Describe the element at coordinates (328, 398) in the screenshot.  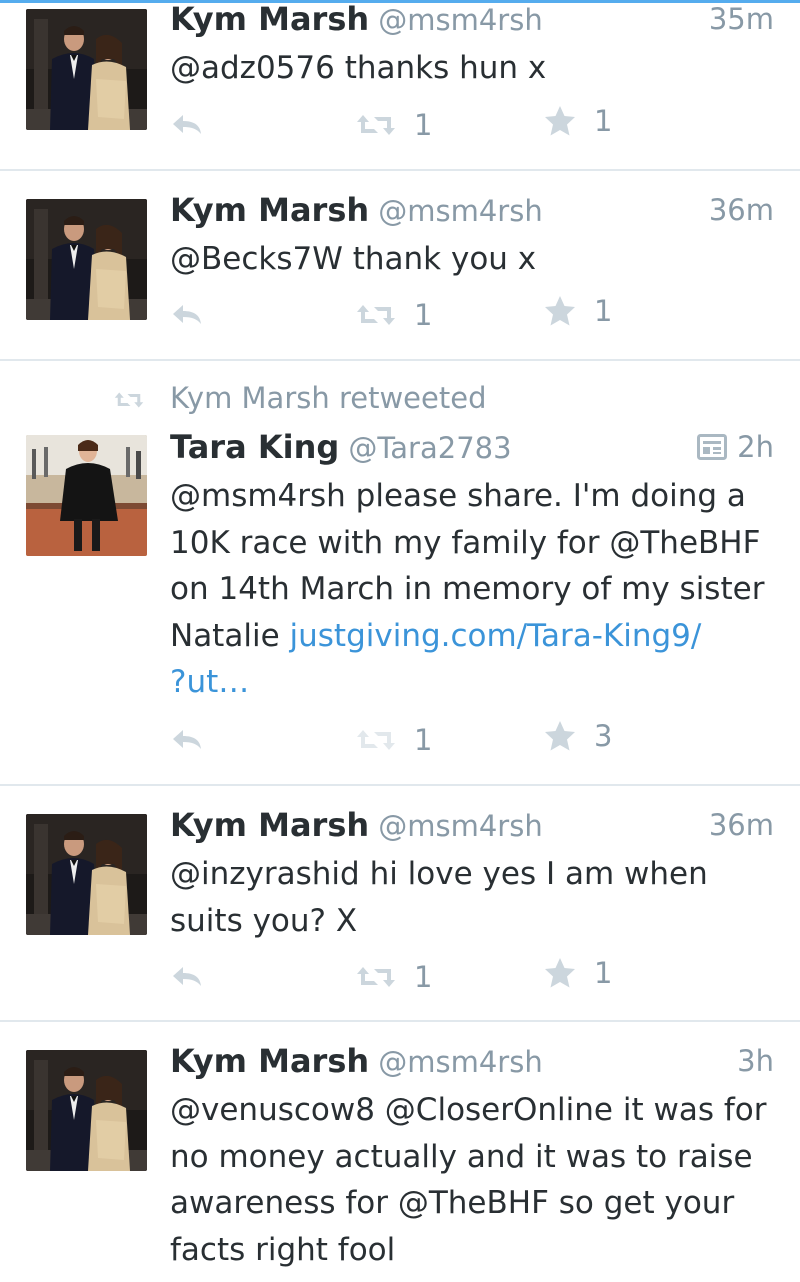
I see `retweeted-by-label: Kym Marsh retweeted` at that location.